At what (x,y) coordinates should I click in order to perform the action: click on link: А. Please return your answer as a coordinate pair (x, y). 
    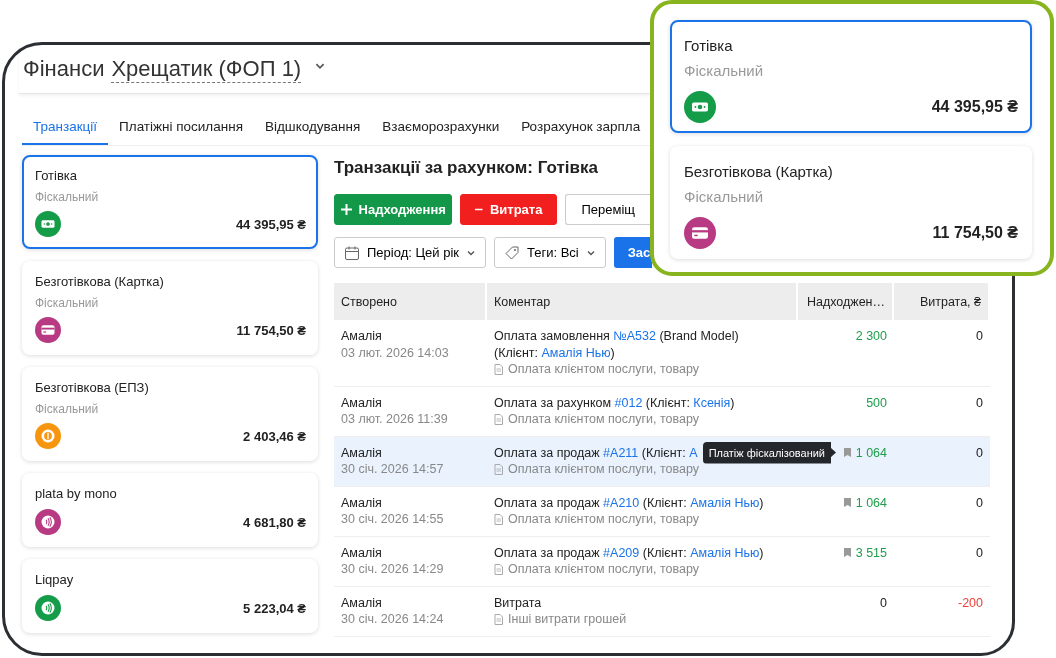
    Looking at the image, I should click on (693, 452).